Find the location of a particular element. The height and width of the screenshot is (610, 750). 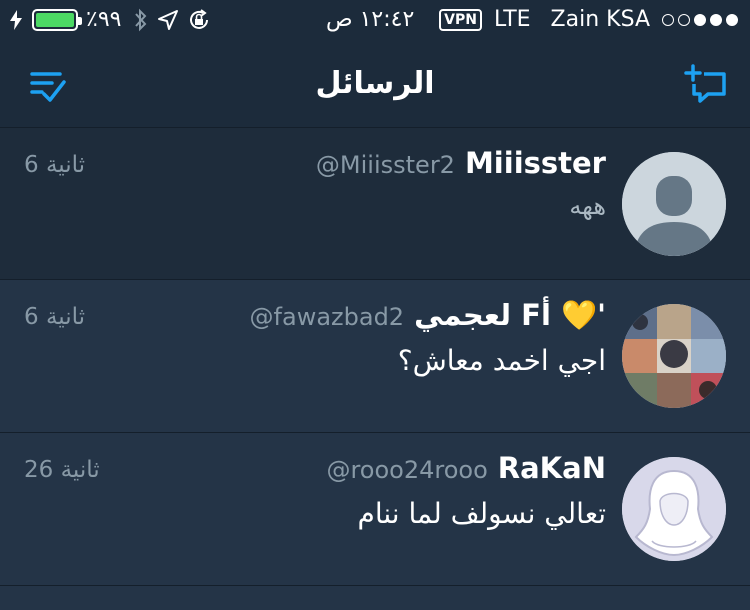

status-right: VPN LTE Zain KSA is located at coordinates (588, 20).